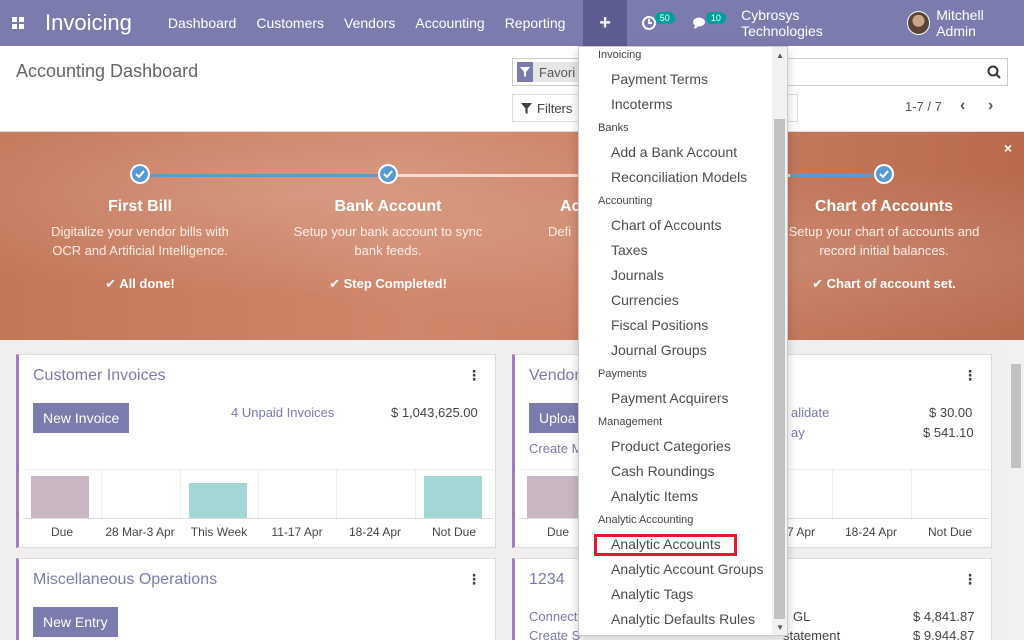  I want to click on menu-item-cash-roundings: Cash Roundings, so click(663, 471).